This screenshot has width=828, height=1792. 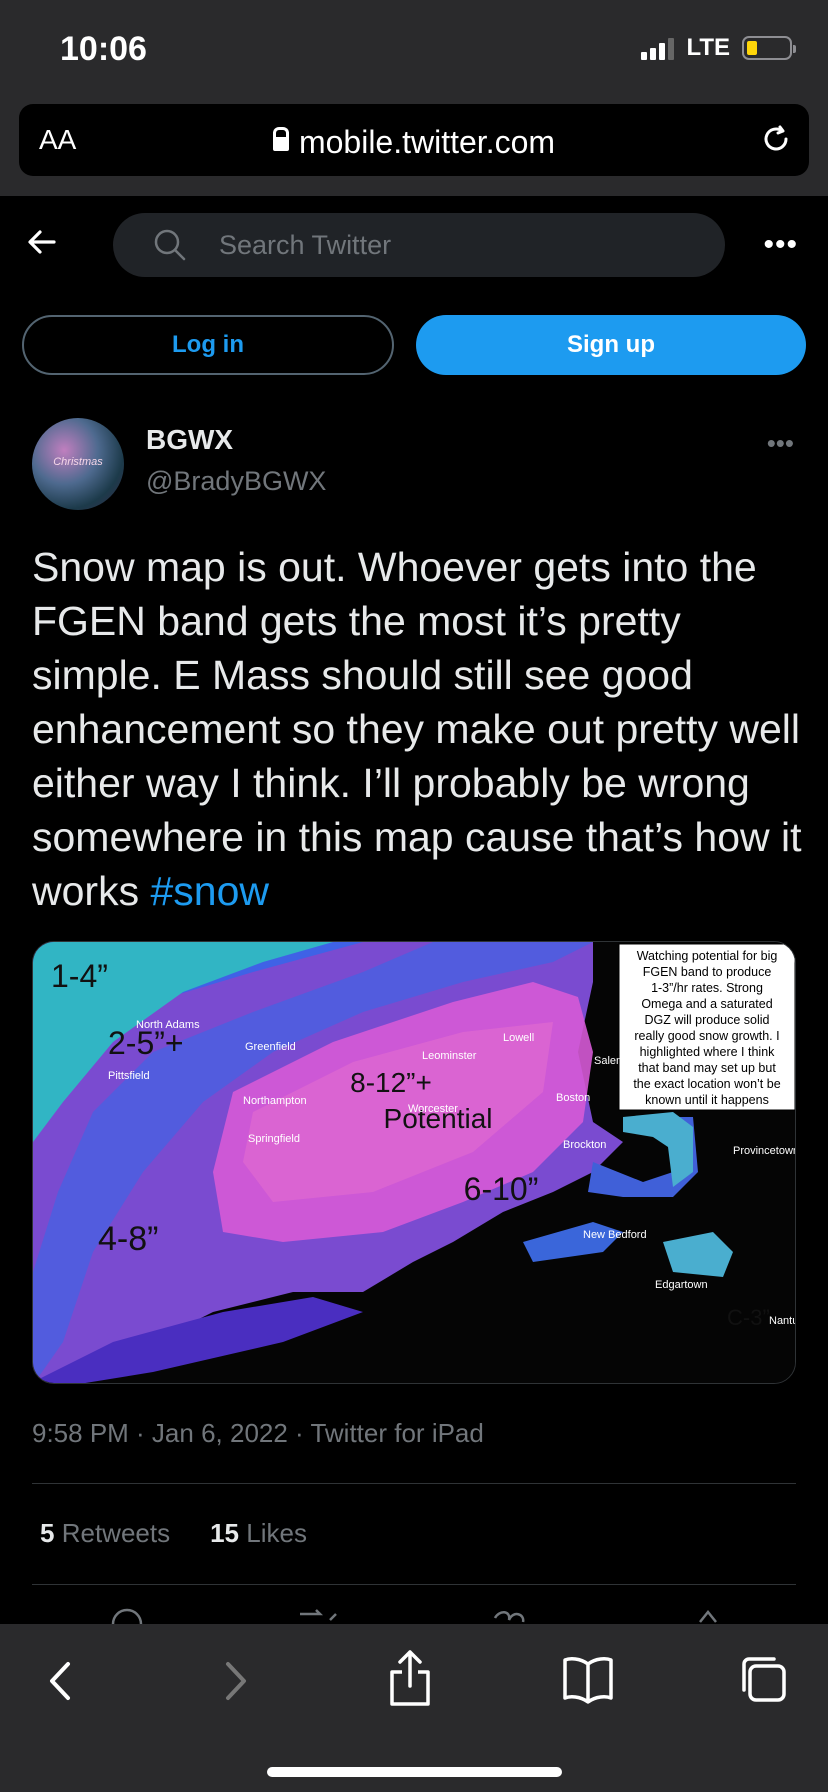 I want to click on town-nantucket: Nantucket, so click(x=782, y=1321).